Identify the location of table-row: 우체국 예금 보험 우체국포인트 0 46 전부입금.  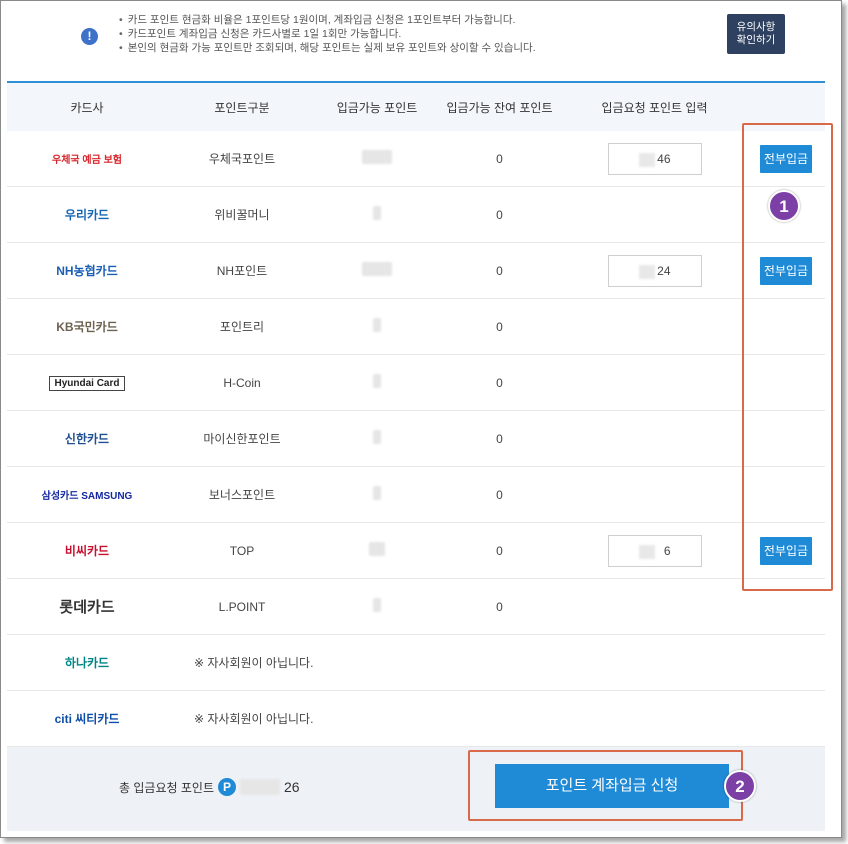
(416, 159).